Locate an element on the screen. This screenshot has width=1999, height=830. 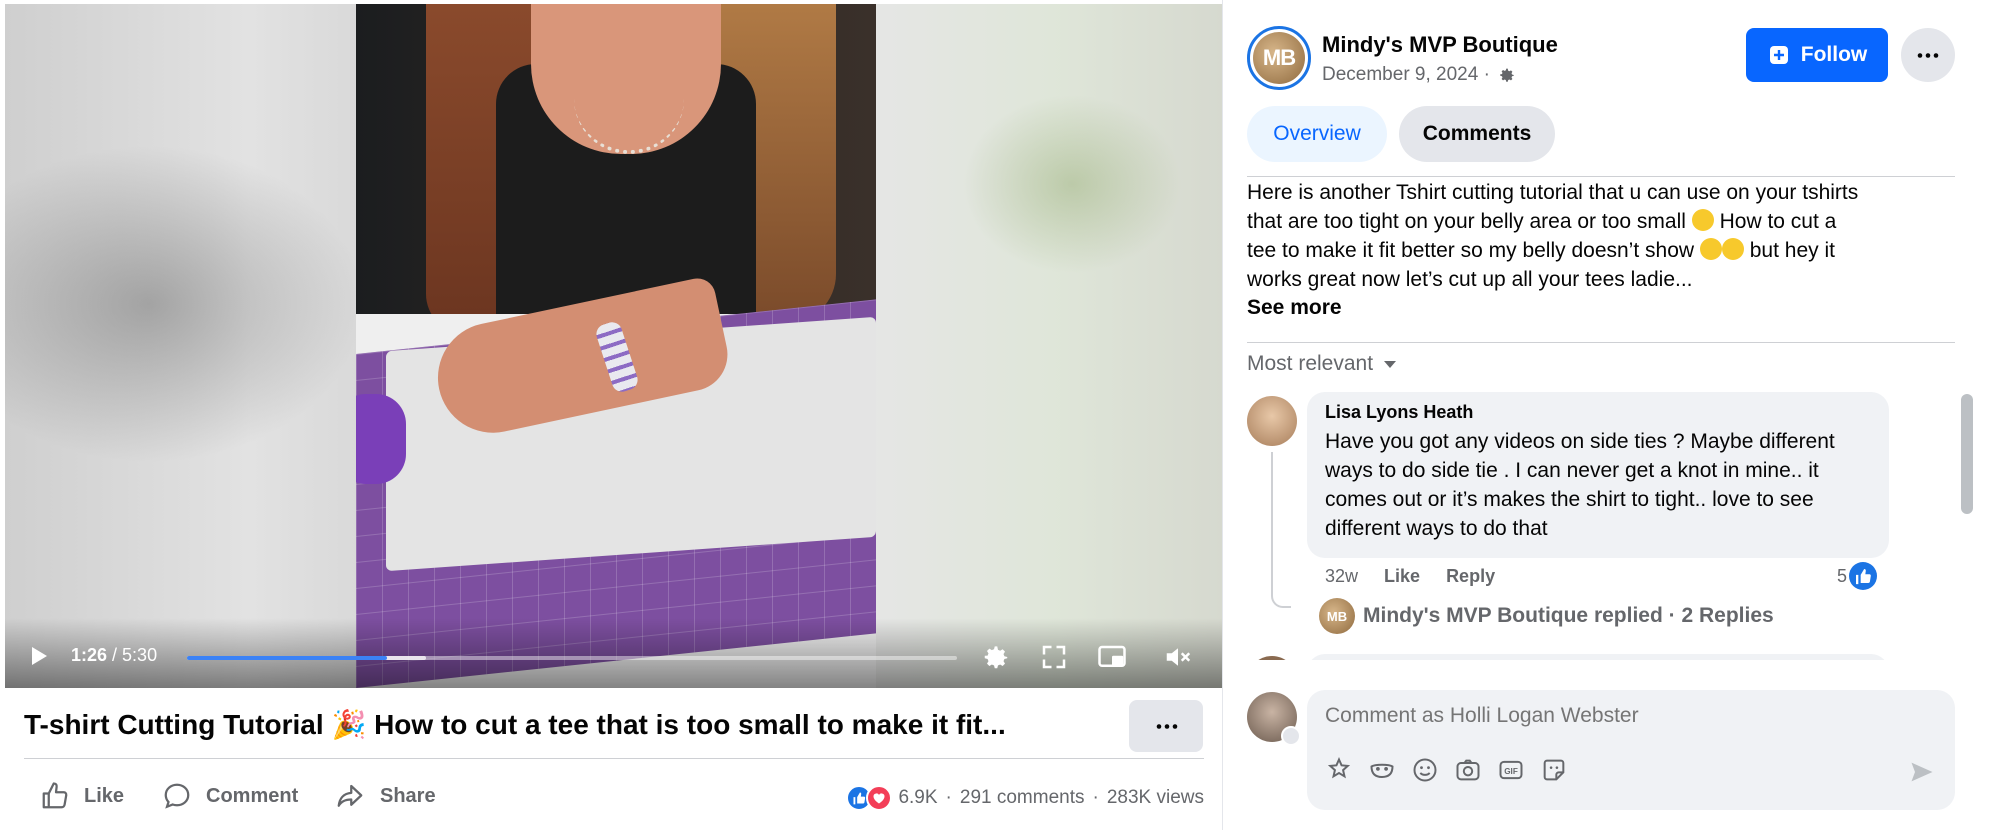
gif-icon: GIF is located at coordinates (1511, 770).